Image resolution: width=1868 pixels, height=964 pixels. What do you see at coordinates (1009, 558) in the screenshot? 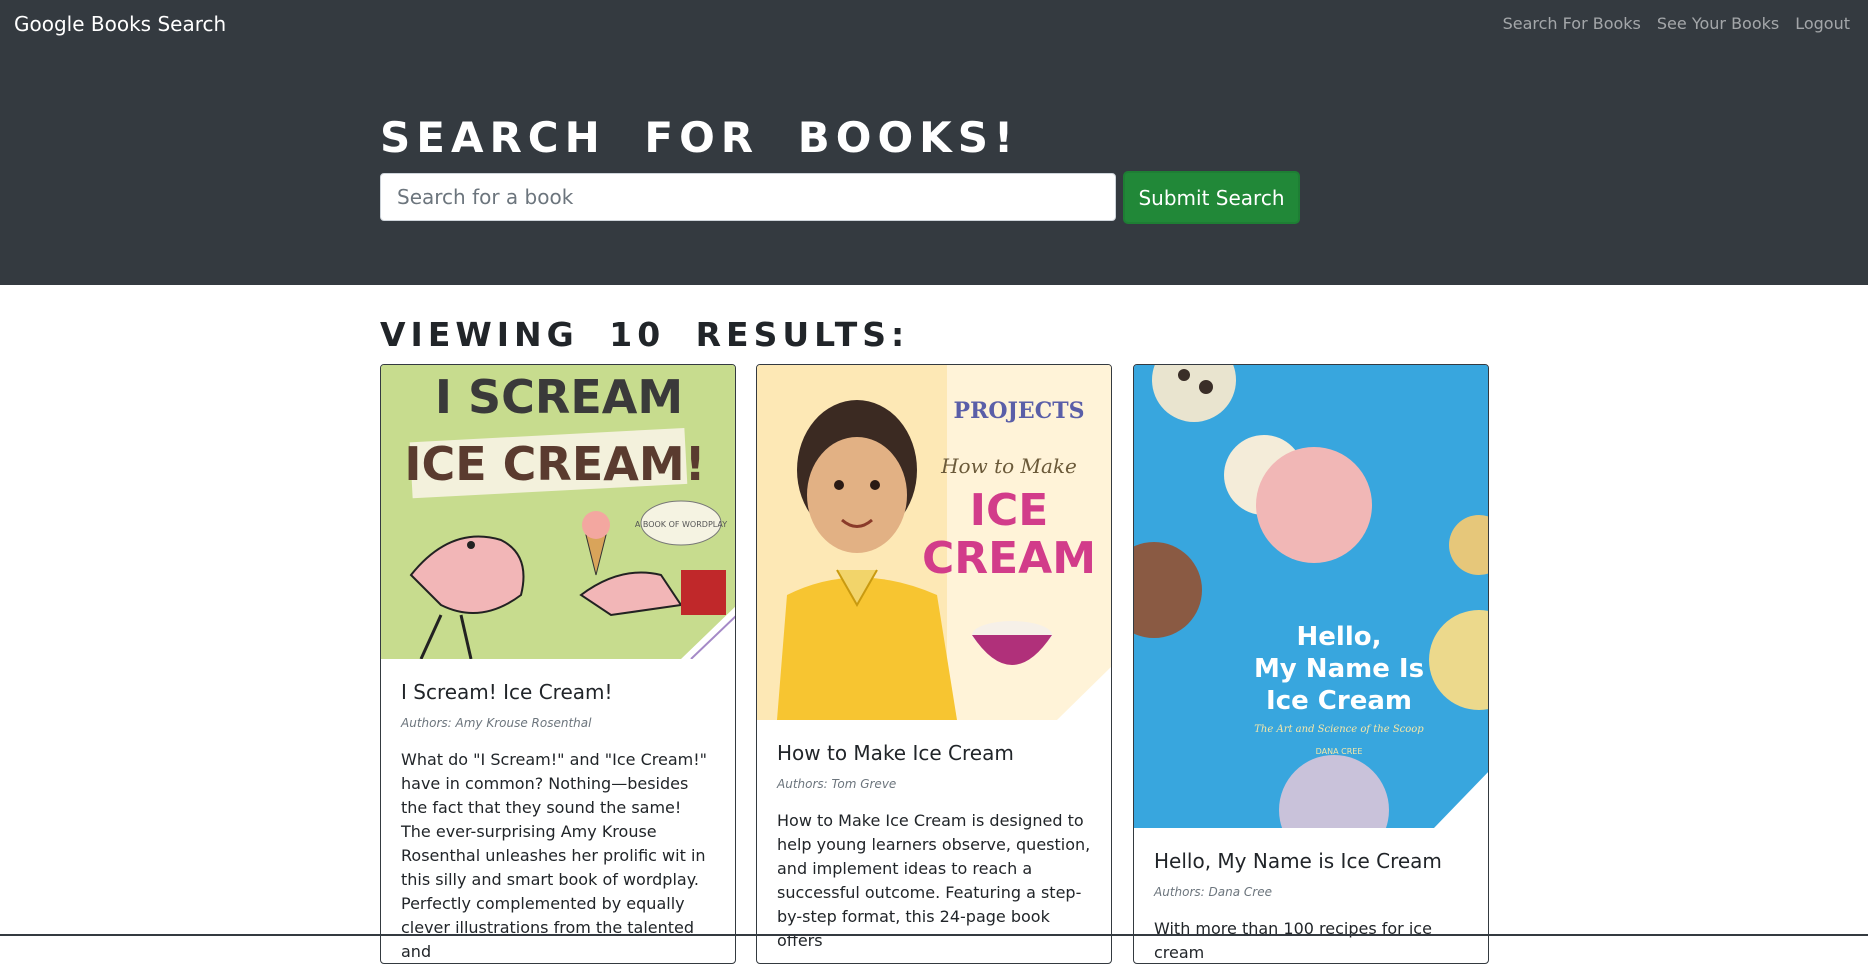
I see `svg-text: CREAM` at bounding box center [1009, 558].